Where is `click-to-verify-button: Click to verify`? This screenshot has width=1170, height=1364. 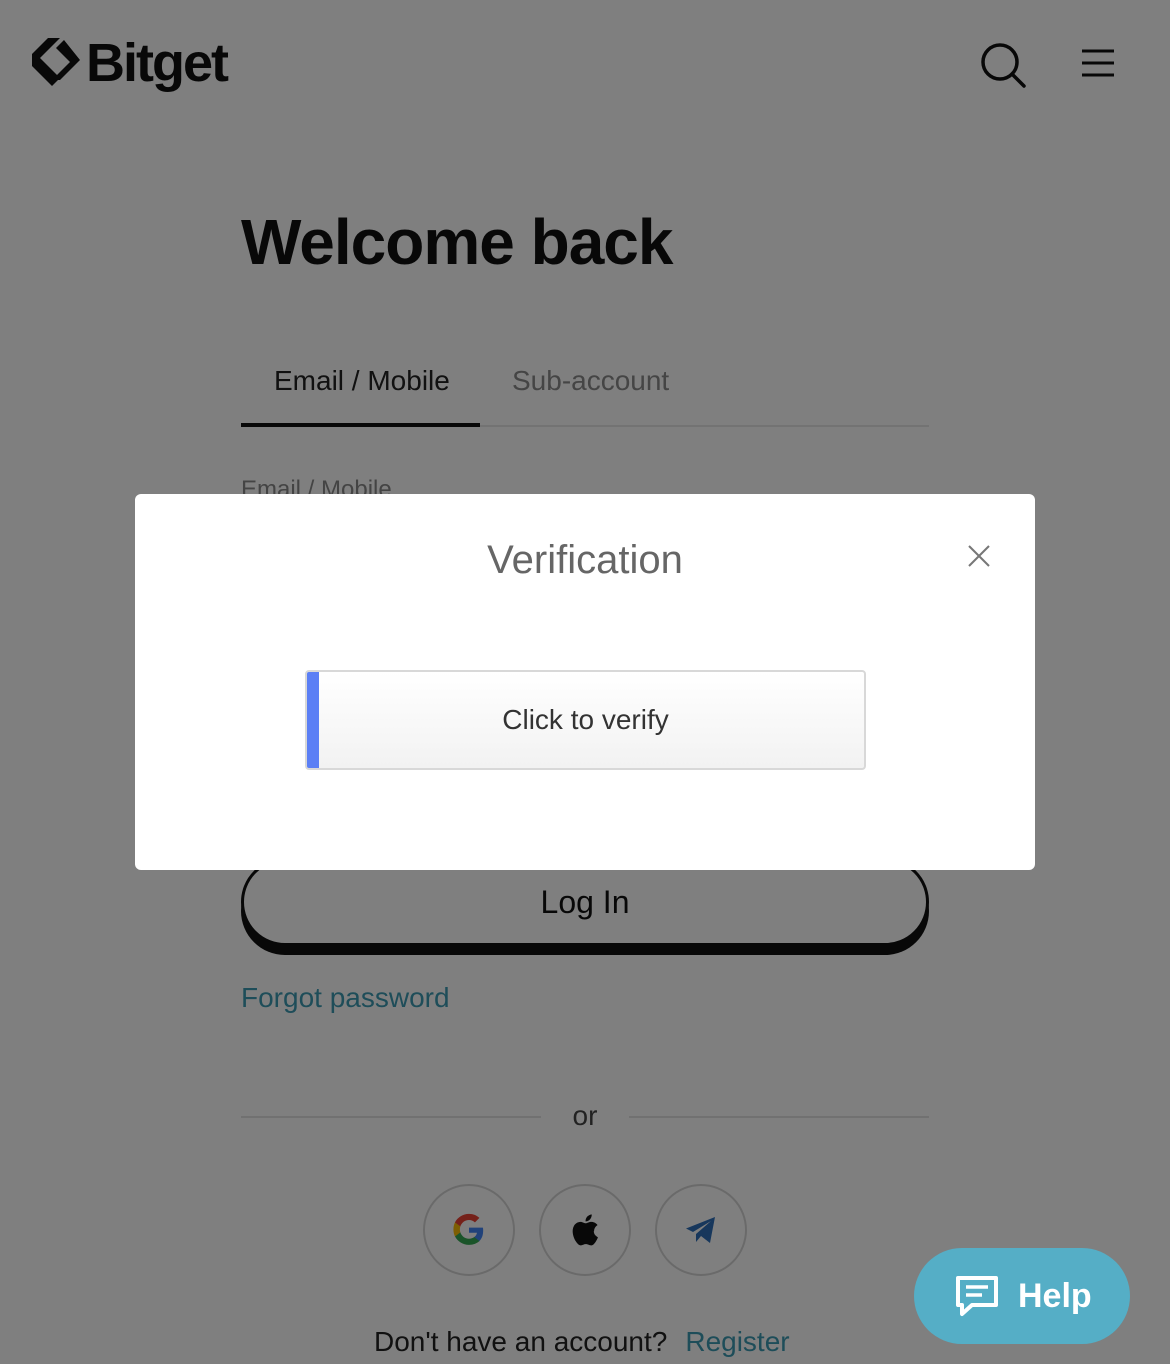 click-to-verify-button: Click to verify is located at coordinates (585, 720).